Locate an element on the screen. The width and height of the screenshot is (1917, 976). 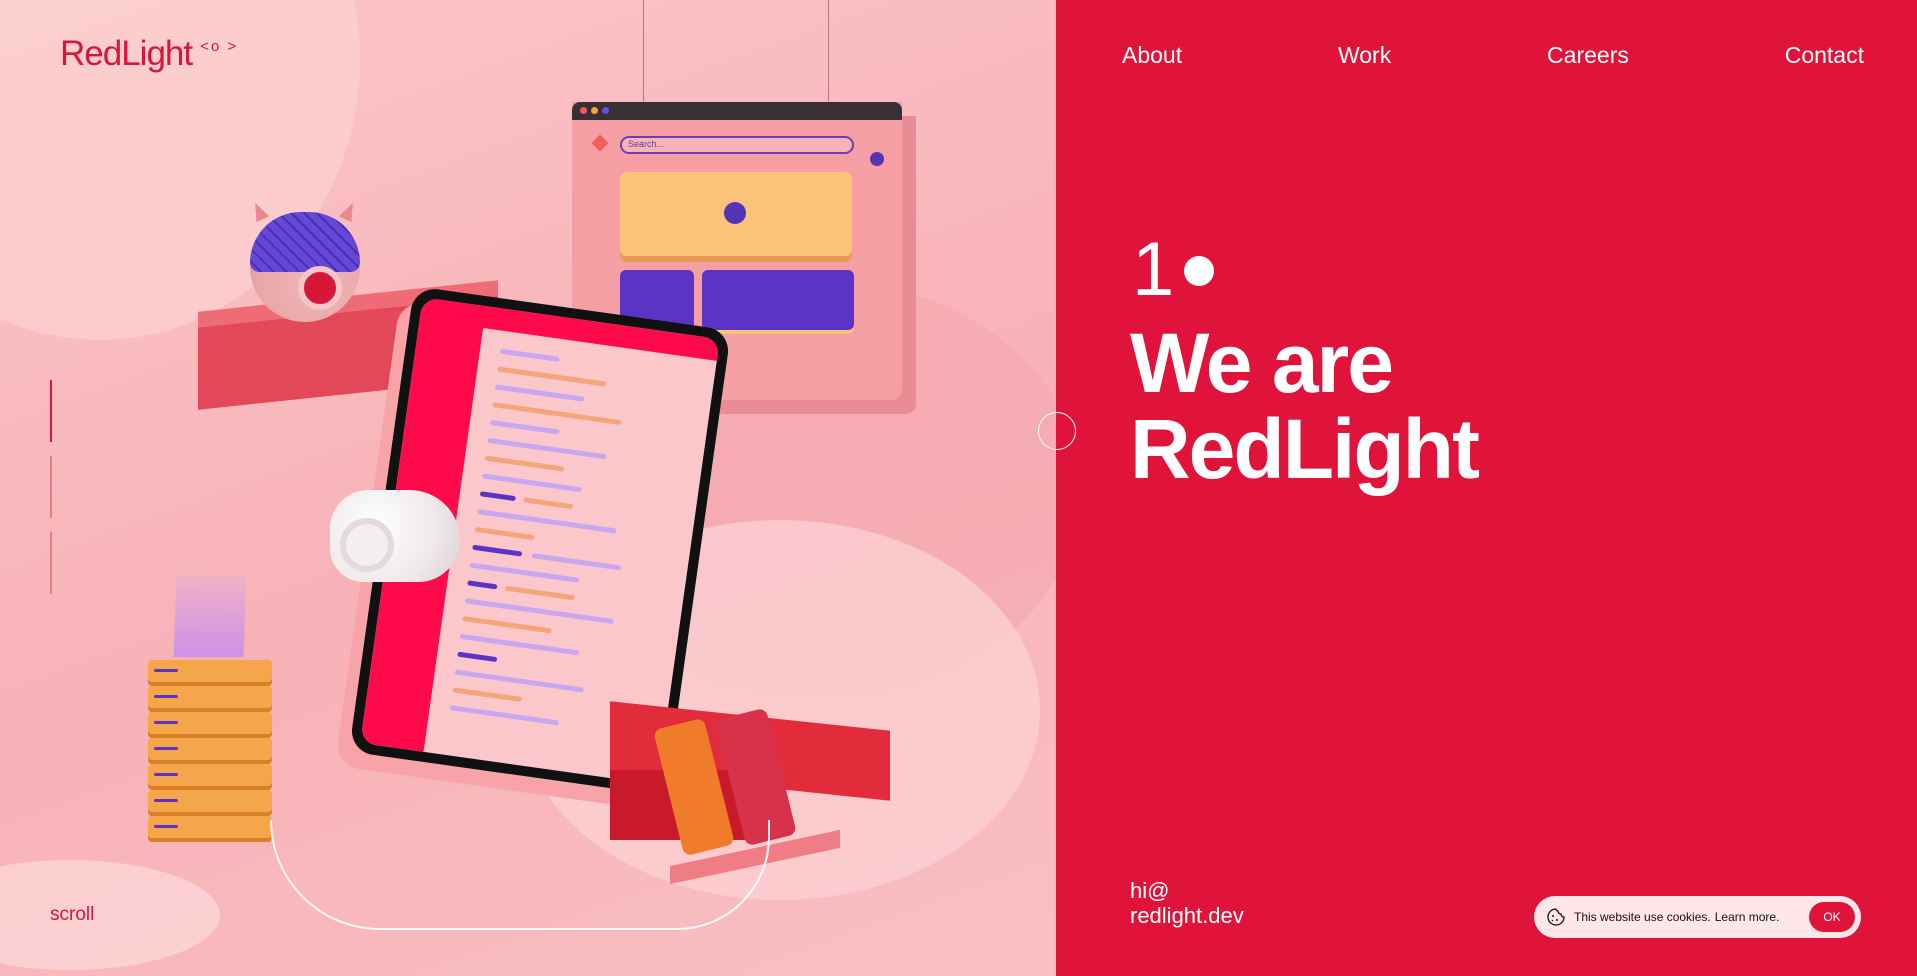
browser-titlebar is located at coordinates (737, 111).